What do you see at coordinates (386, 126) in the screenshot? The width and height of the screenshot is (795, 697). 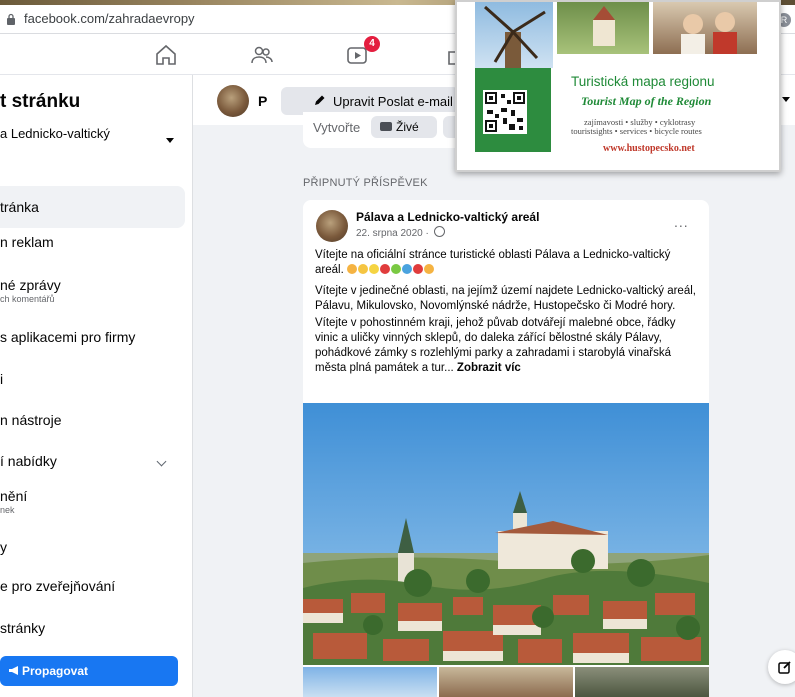 I see `video-camera-icon` at bounding box center [386, 126].